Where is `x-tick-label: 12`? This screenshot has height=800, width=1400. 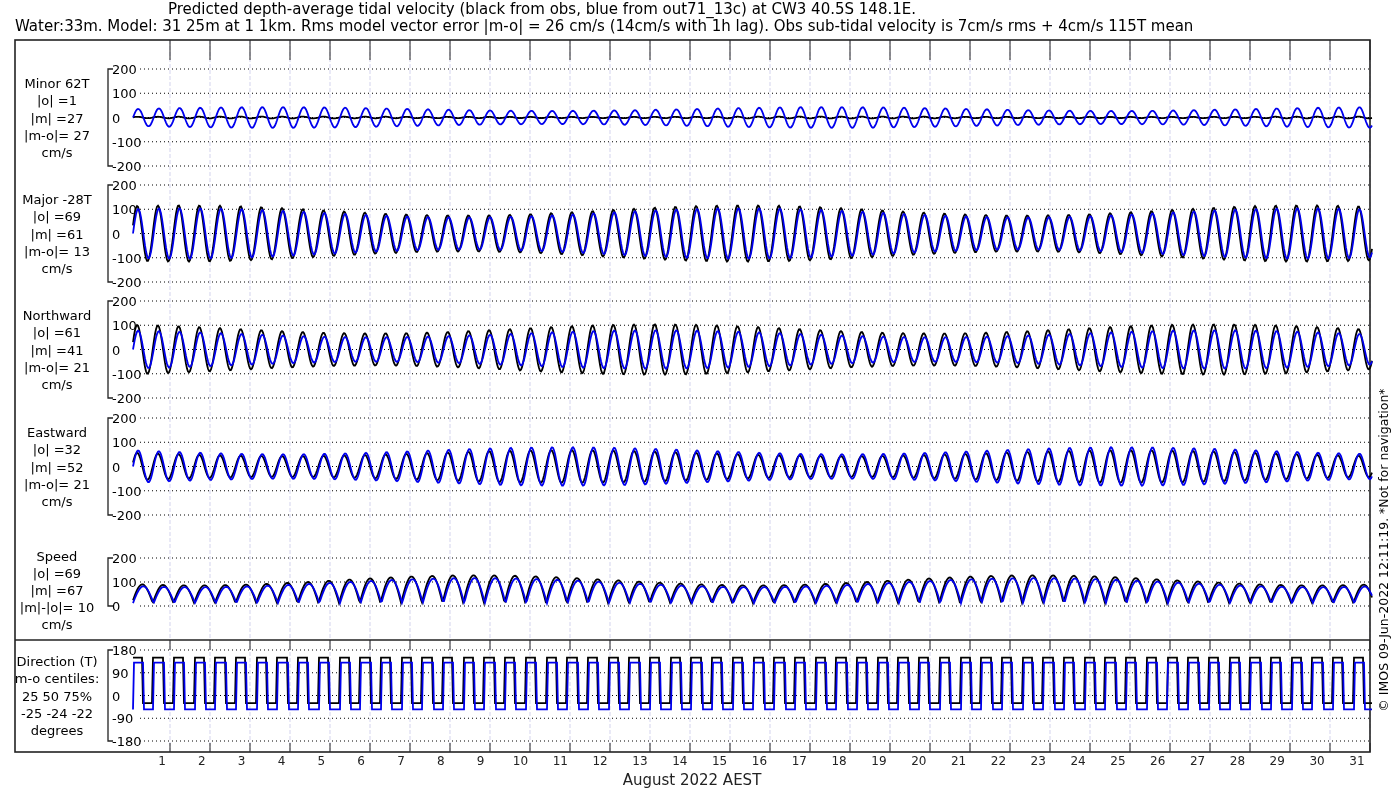 x-tick-label: 12 is located at coordinates (600, 761).